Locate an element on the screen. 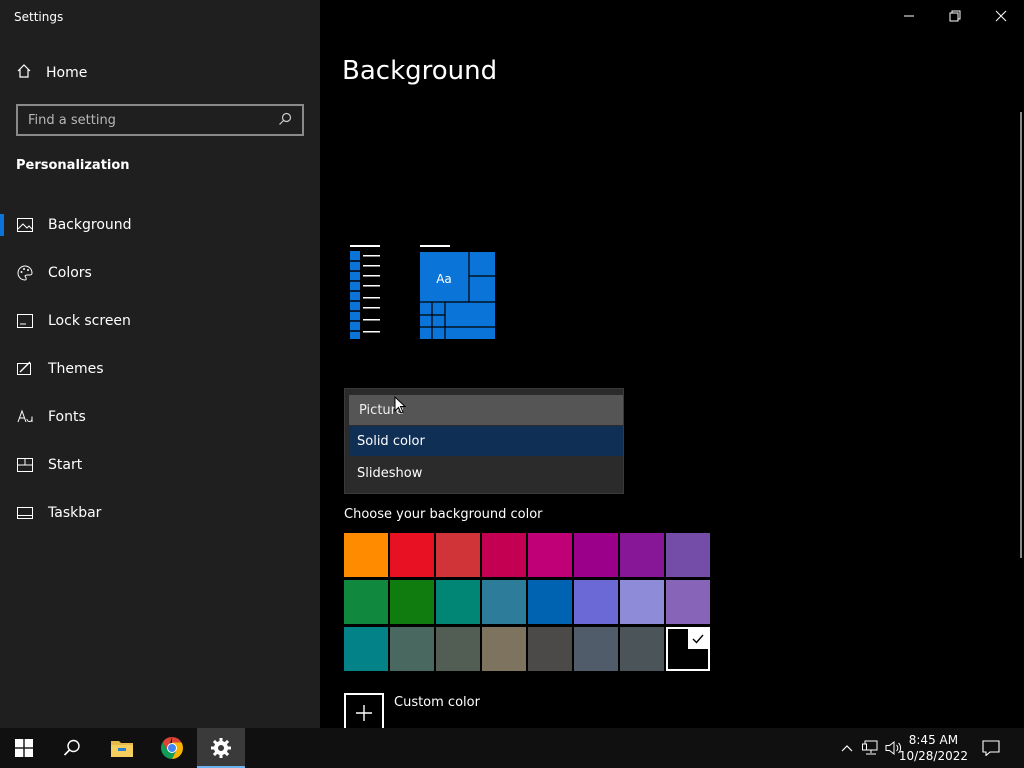 Image resolution: width=1024 pixels, height=768 pixels. settings-taskbar-button is located at coordinates (221, 748).